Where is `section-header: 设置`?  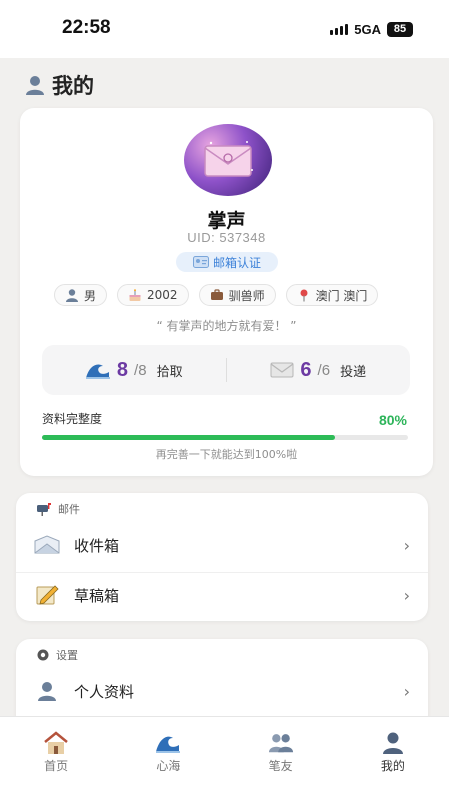 section-header: 设置 is located at coordinates (57, 655).